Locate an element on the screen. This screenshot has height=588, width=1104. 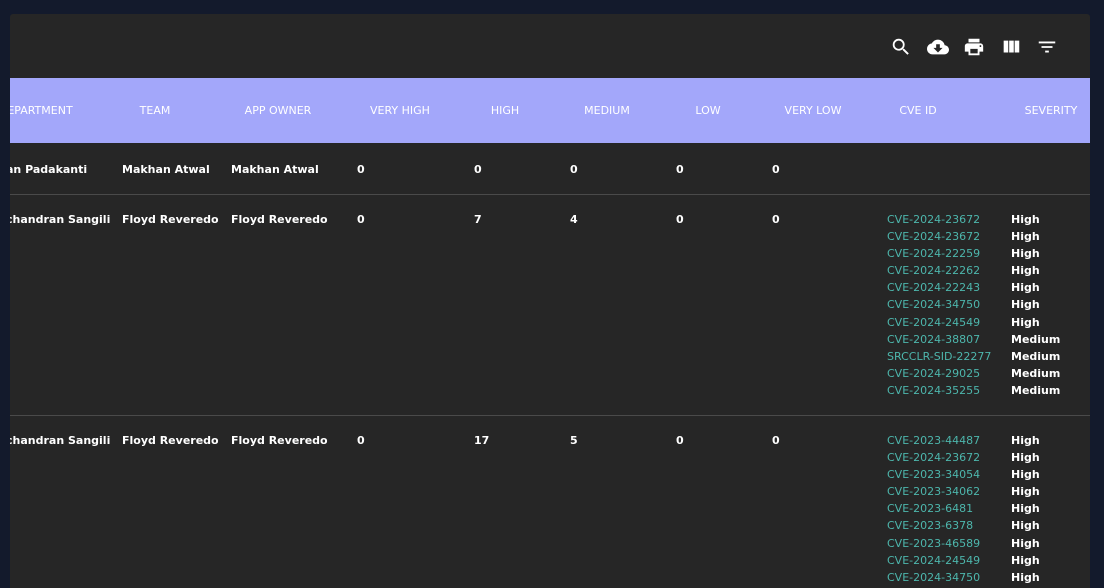
search-icon is located at coordinates (900, 46).